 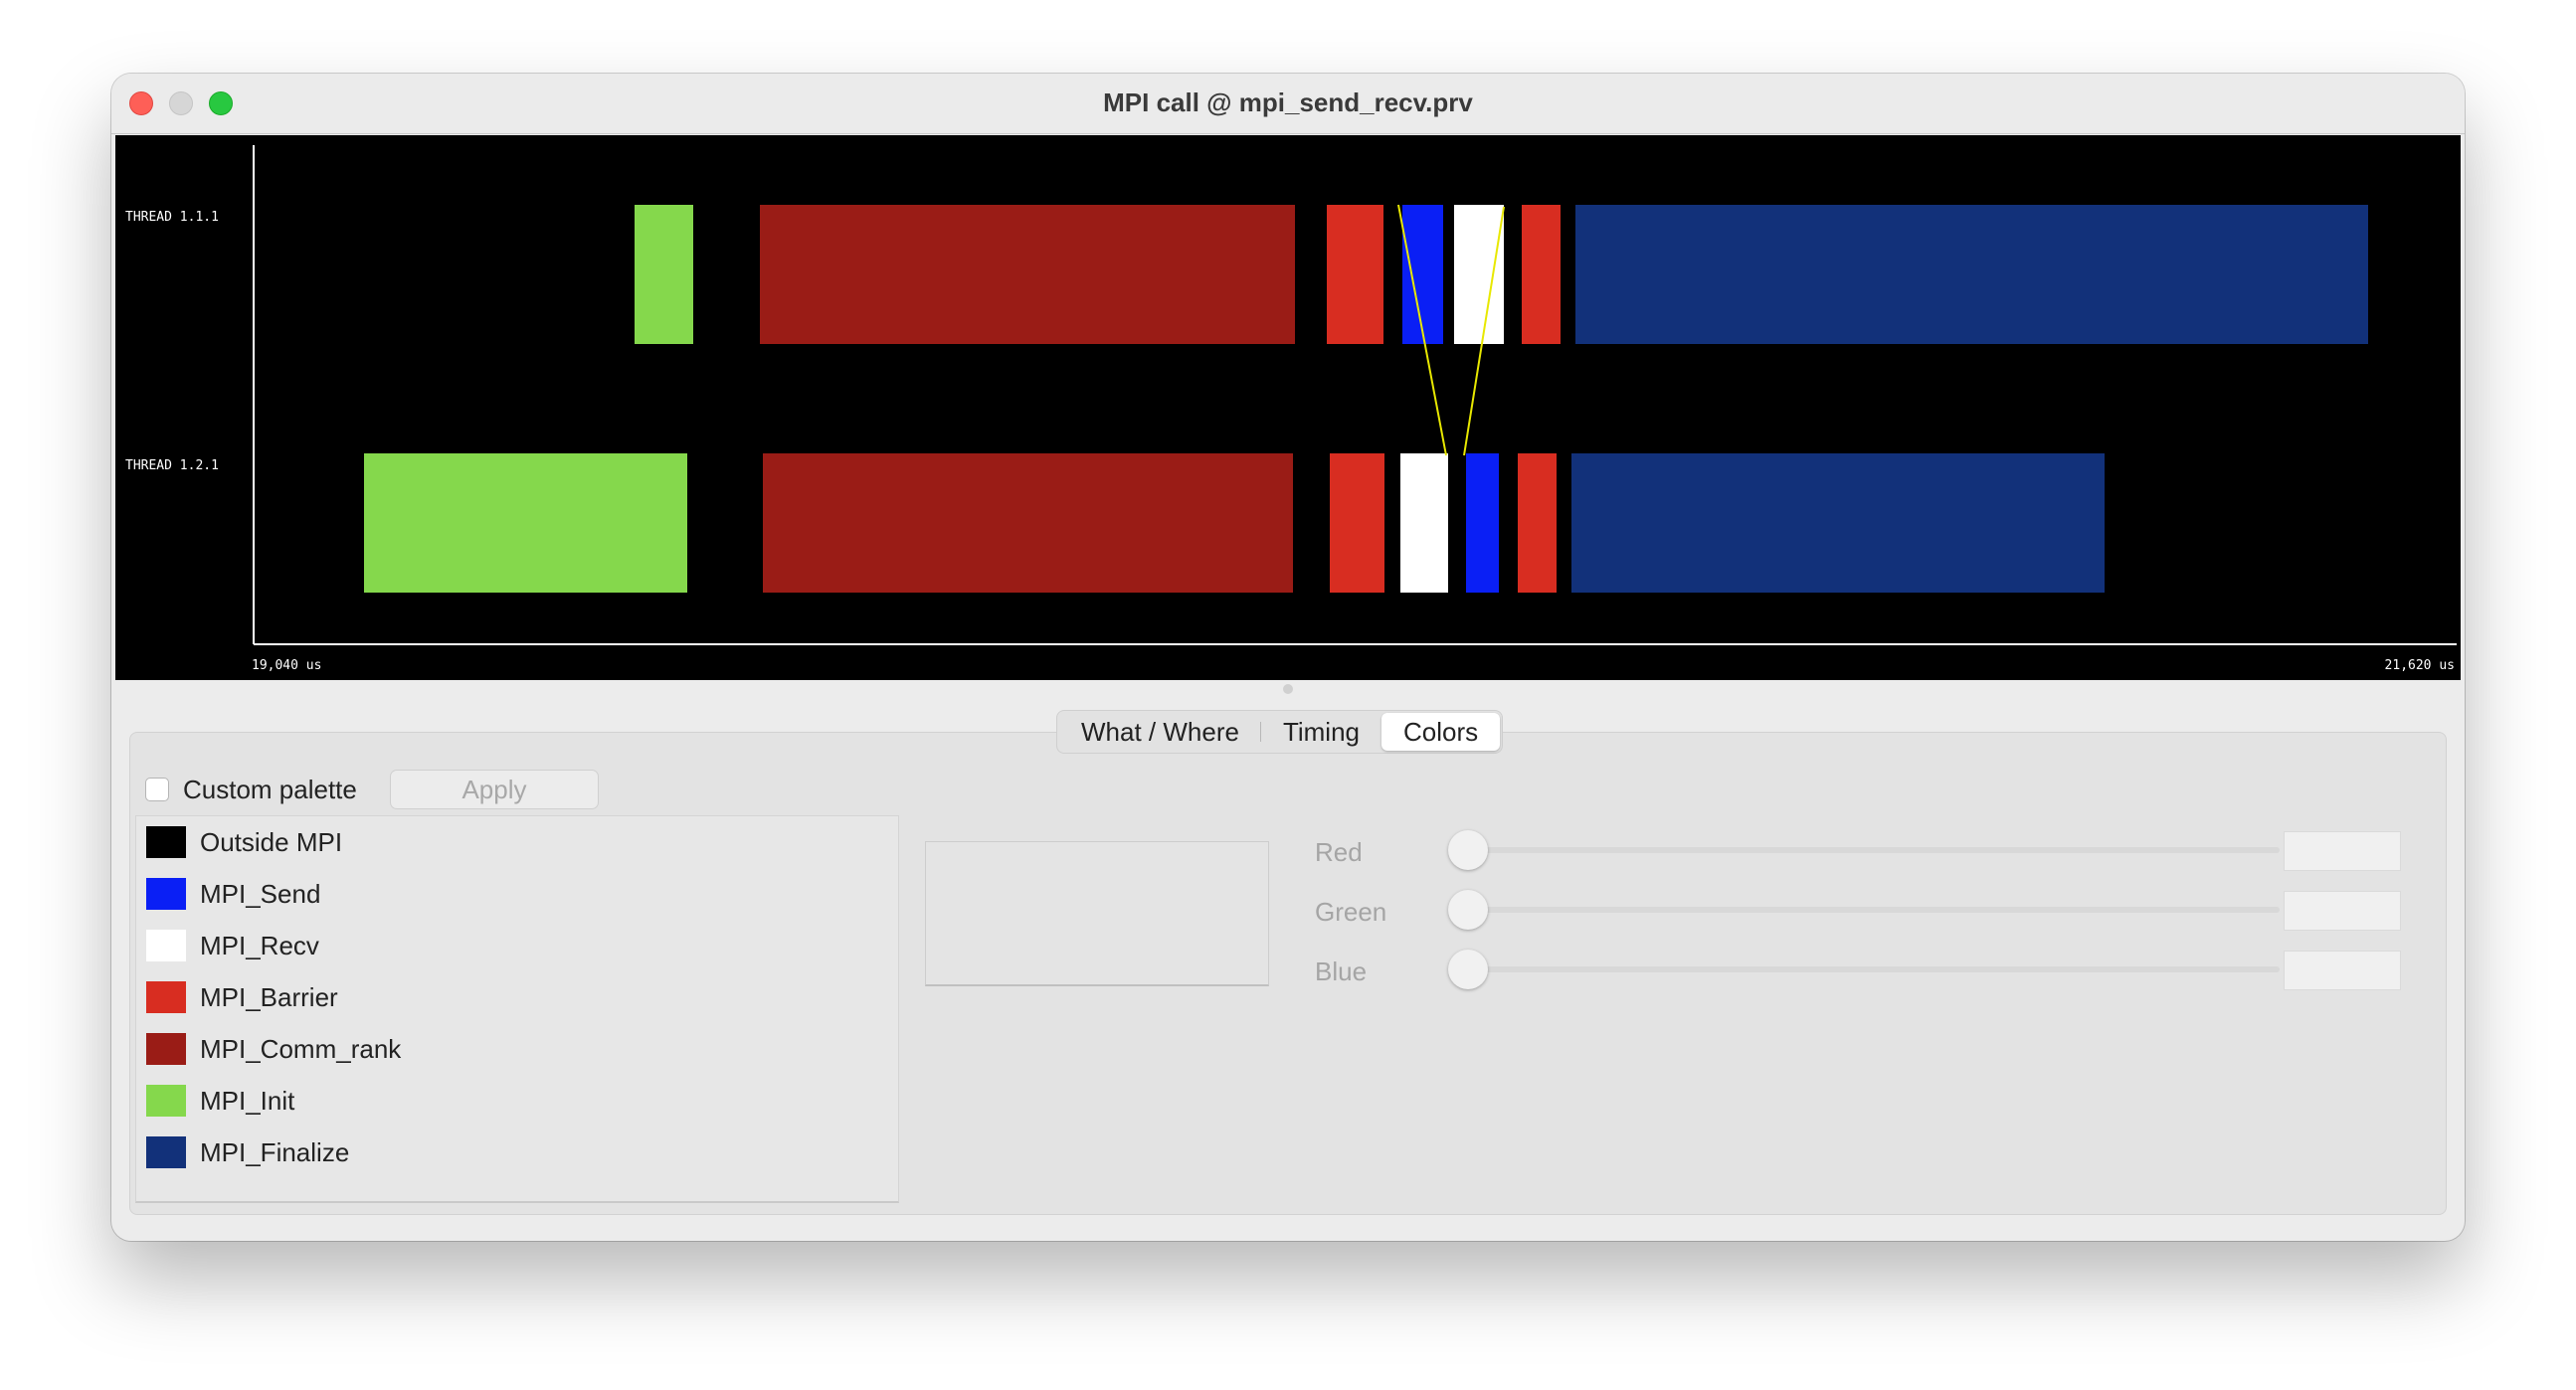 What do you see at coordinates (270, 789) in the screenshot?
I see `custom-palette-label: Custom palette` at bounding box center [270, 789].